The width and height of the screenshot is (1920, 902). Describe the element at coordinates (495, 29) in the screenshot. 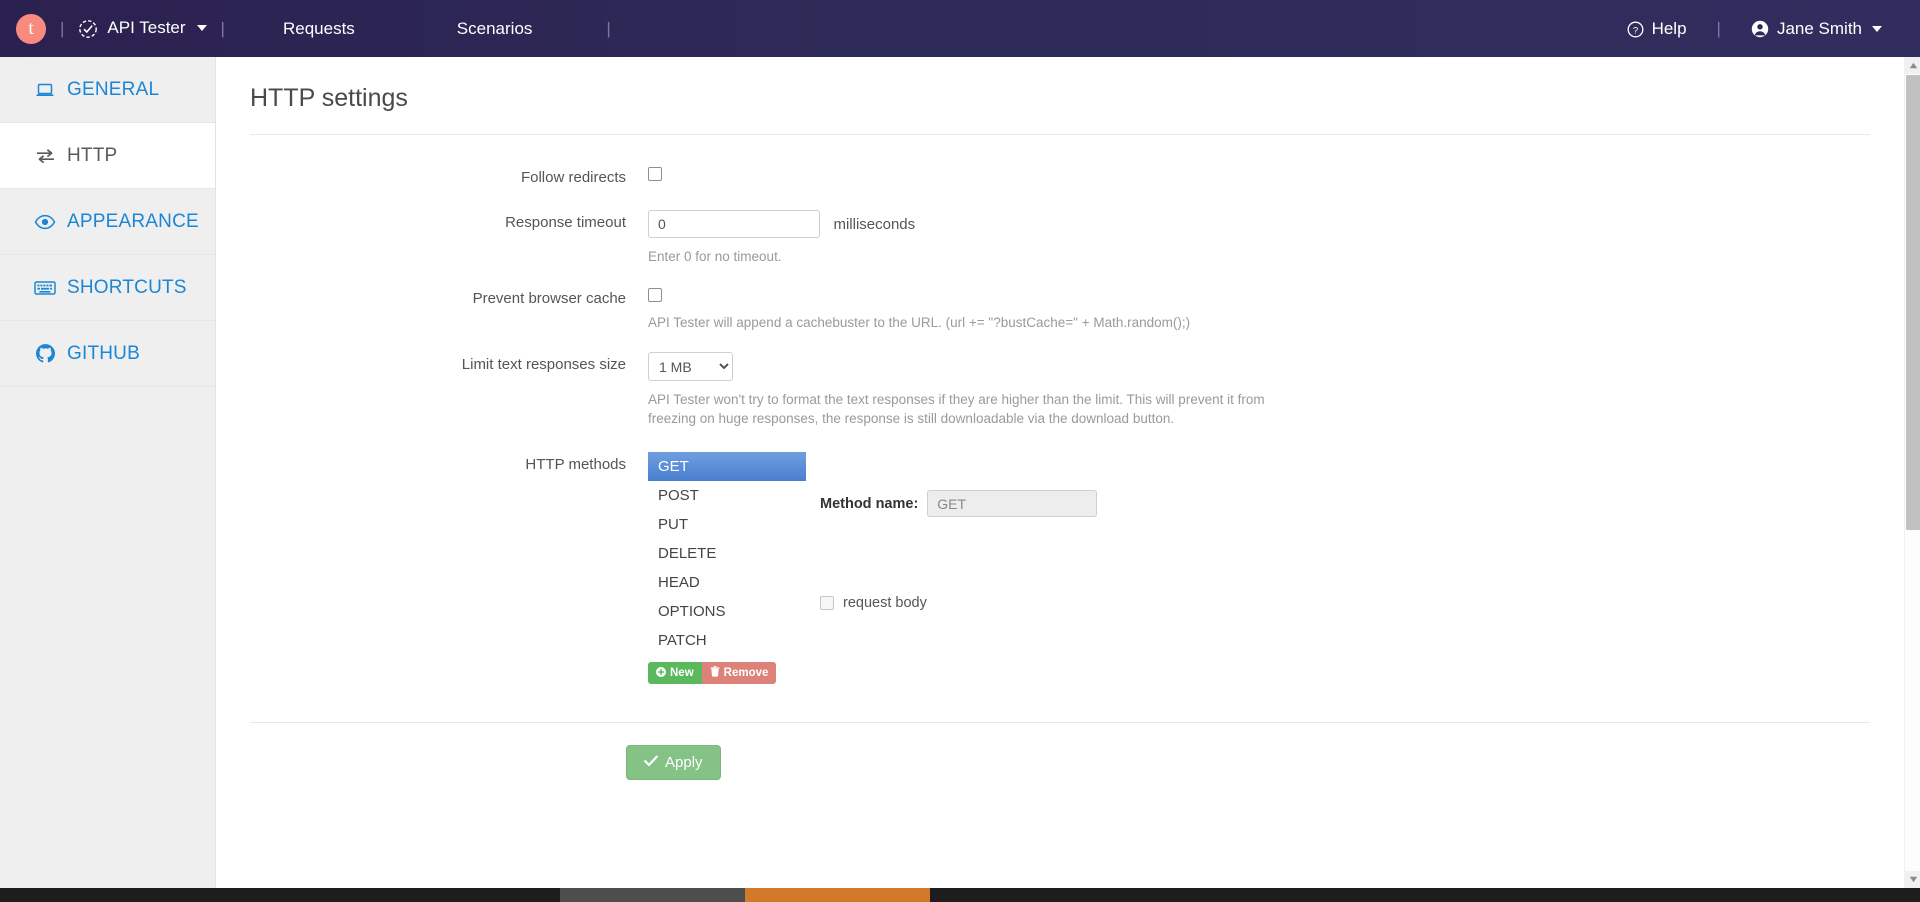

I see `nav-link-scenarios: Scenarios` at that location.